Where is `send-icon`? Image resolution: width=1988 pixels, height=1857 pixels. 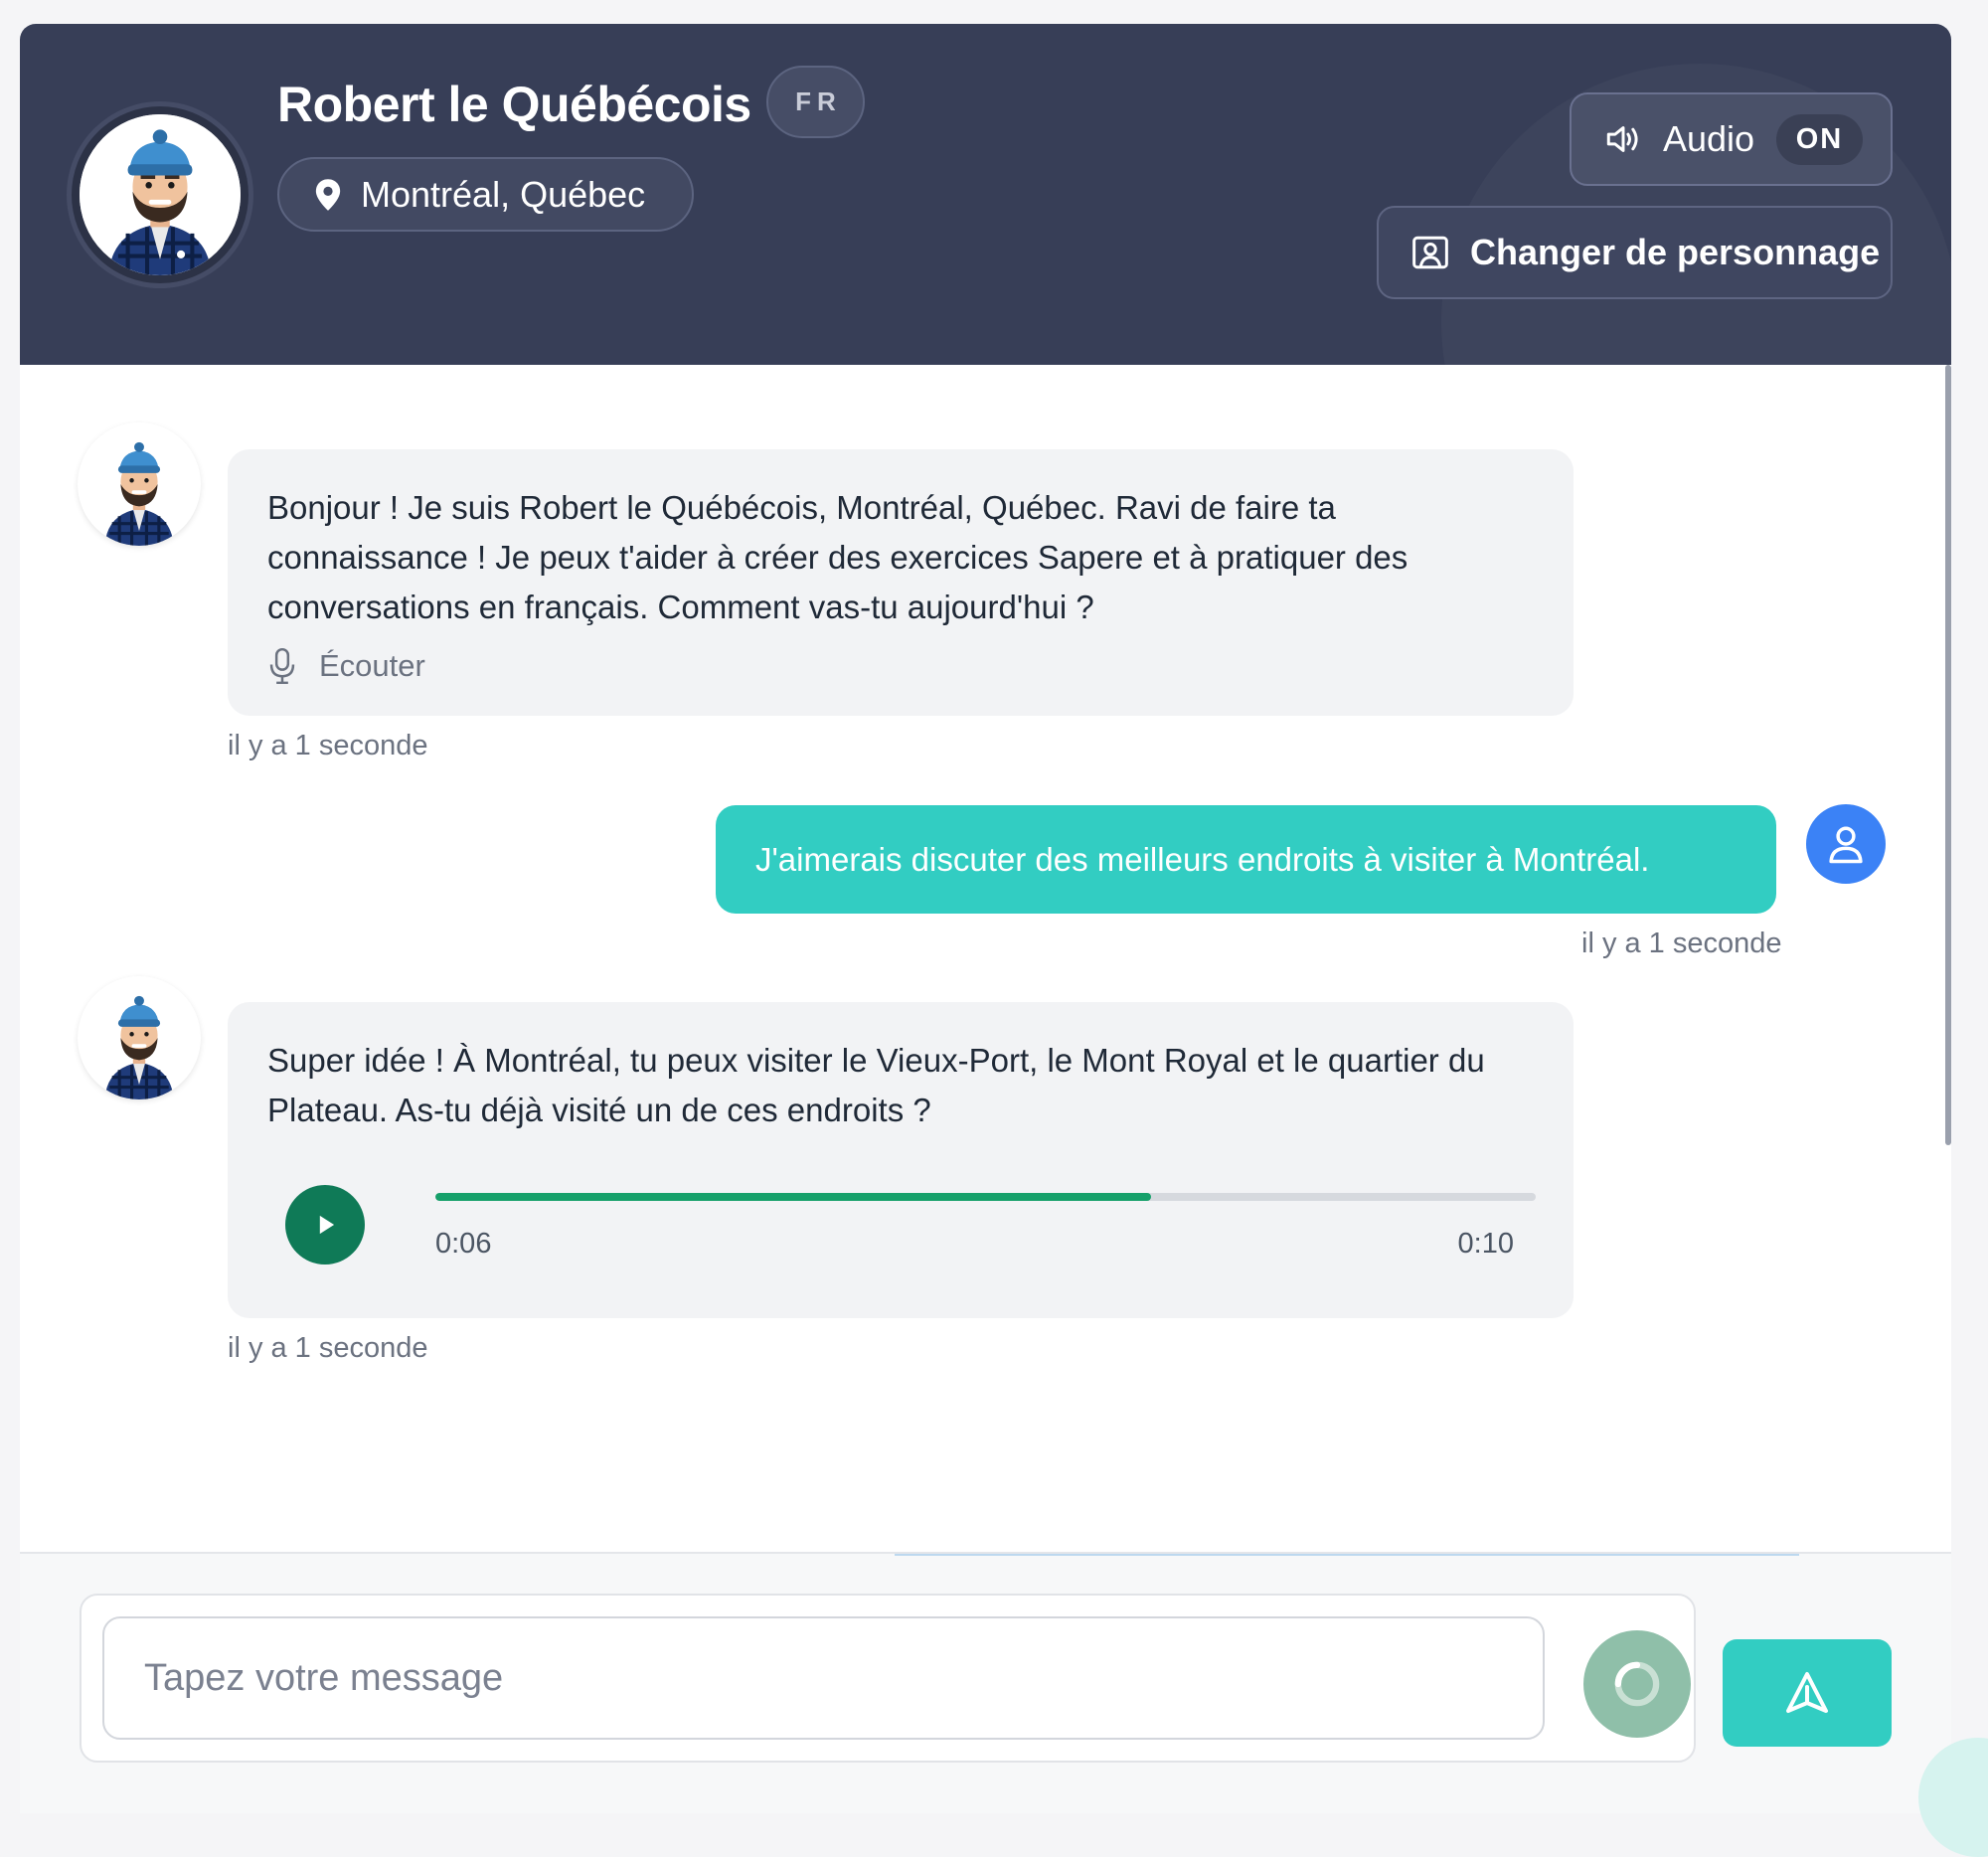
send-icon is located at coordinates (1807, 1692).